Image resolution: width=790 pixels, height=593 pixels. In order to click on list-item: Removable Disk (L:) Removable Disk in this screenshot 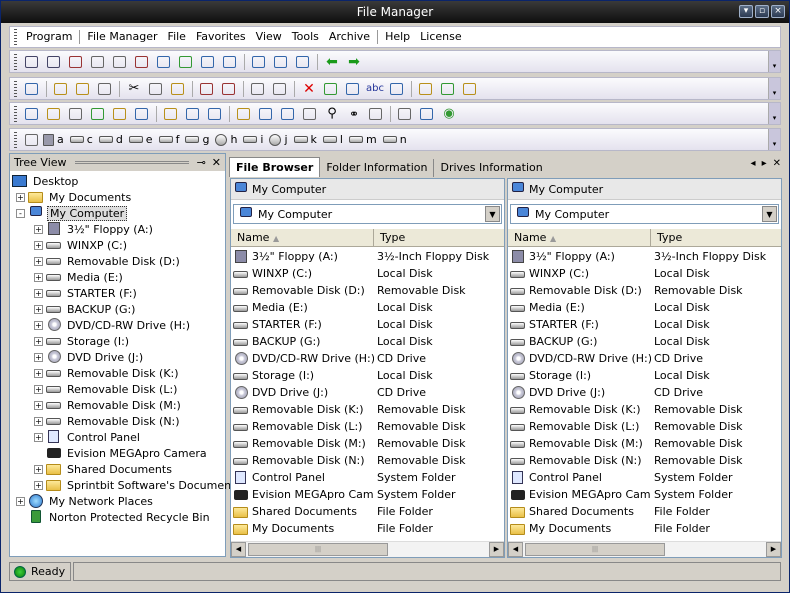, I will do `click(644, 426)`.